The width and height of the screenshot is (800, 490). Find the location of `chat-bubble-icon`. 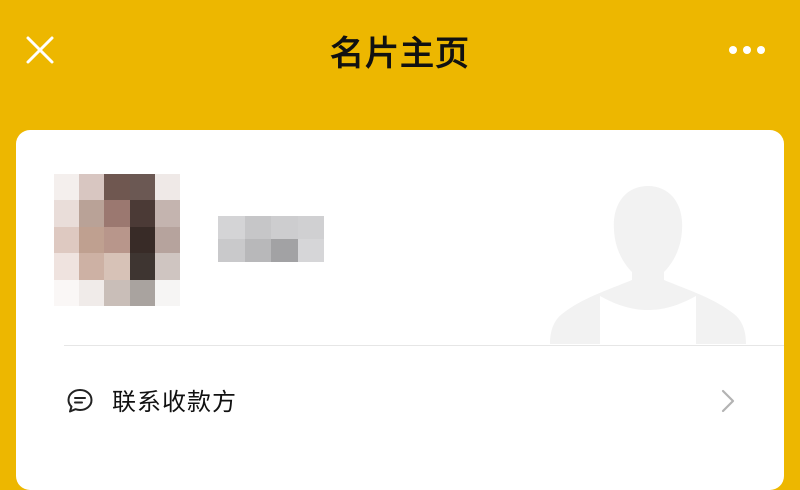

chat-bubble-icon is located at coordinates (80, 401).